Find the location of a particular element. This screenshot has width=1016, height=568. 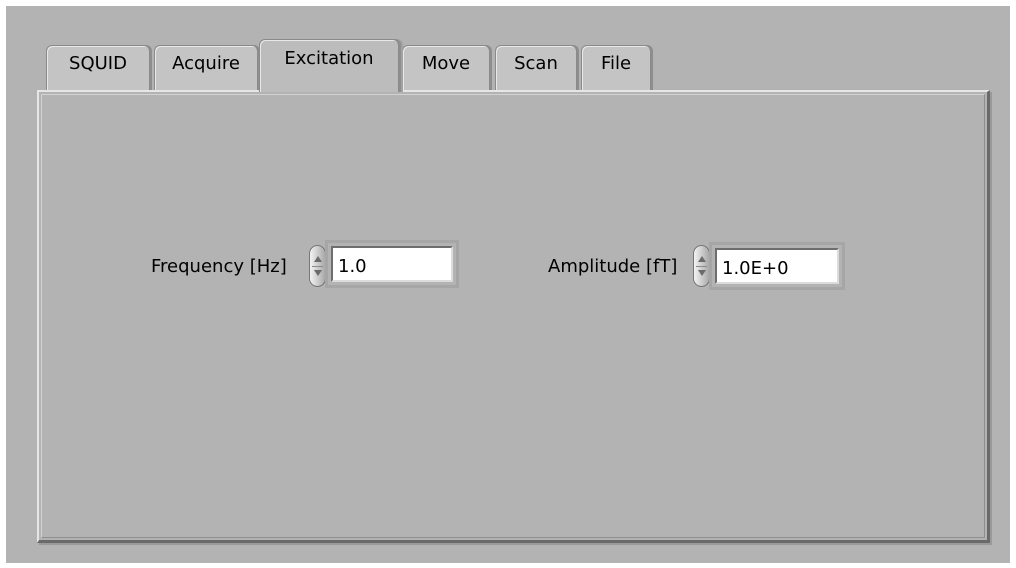

tab-scan-label: Scan is located at coordinates (536, 63).